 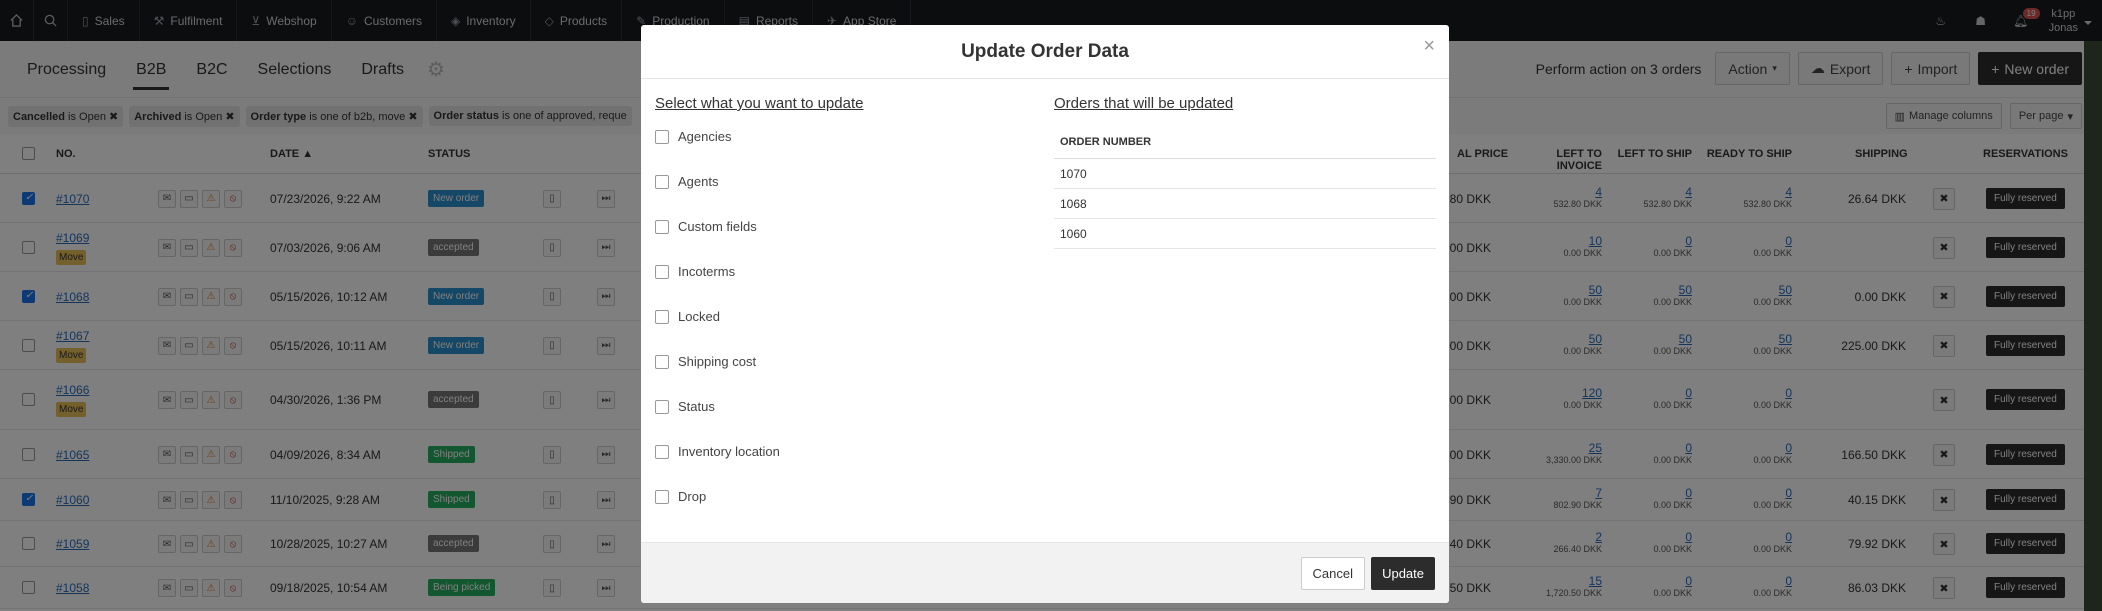 I want to click on modal-title: Update Order Data, so click(x=1045, y=51).